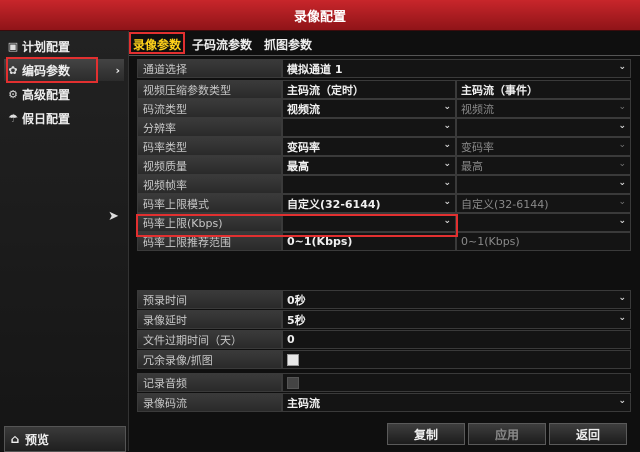  Describe the element at coordinates (209, 359) in the screenshot. I see `field-label: 冗余录像/抓图` at that location.